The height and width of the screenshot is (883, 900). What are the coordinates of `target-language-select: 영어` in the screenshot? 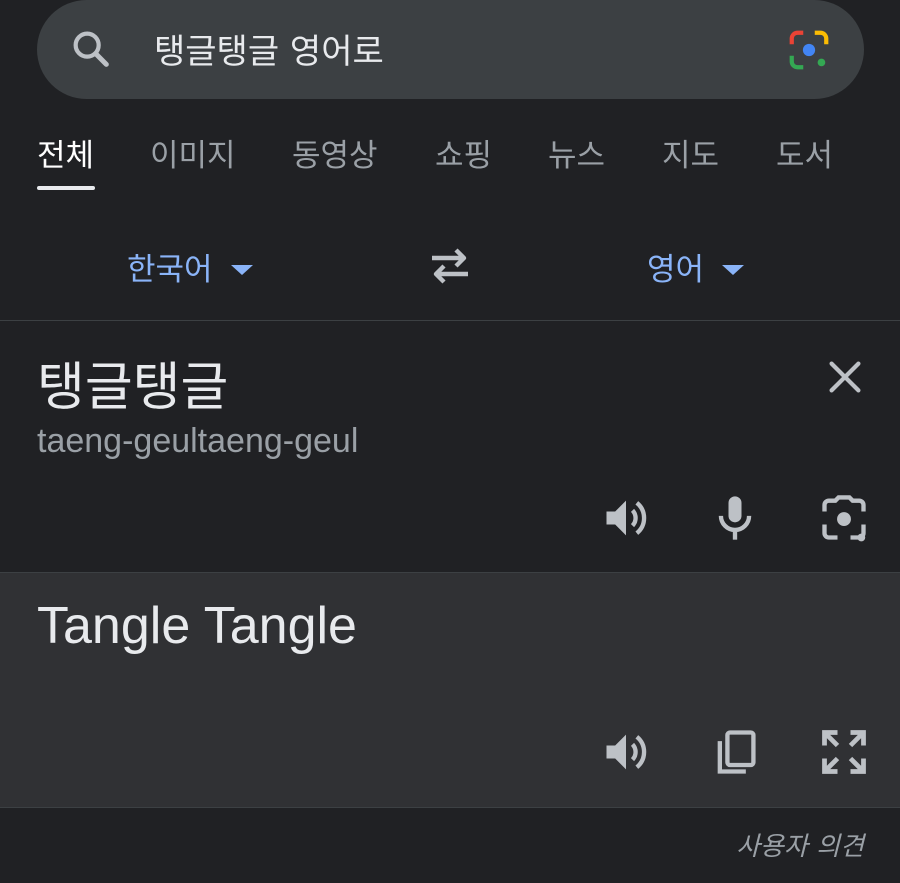 It's located at (696, 266).